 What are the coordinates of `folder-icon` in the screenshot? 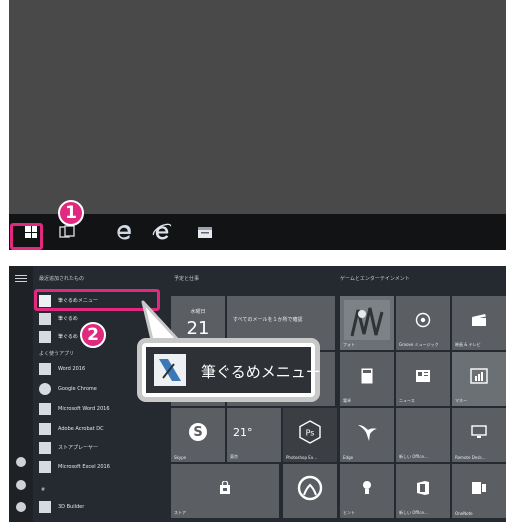 It's located at (205, 232).